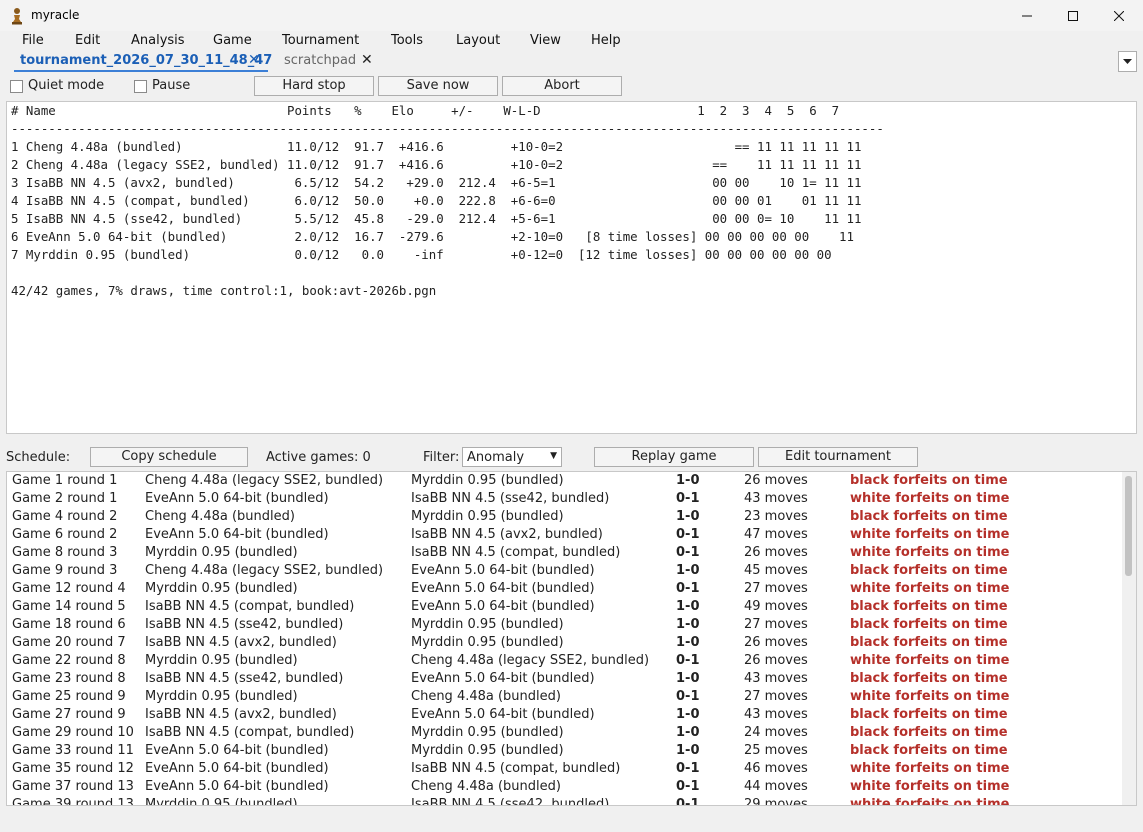 This screenshot has height=832, width=1143. I want to click on move-count: 24 moves, so click(776, 732).